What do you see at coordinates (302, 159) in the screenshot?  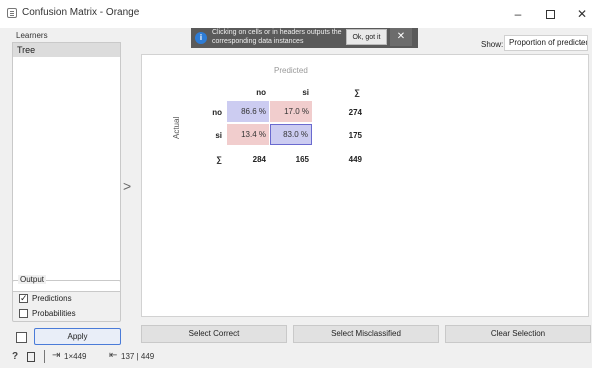 I see `column-total-si: 165` at bounding box center [302, 159].